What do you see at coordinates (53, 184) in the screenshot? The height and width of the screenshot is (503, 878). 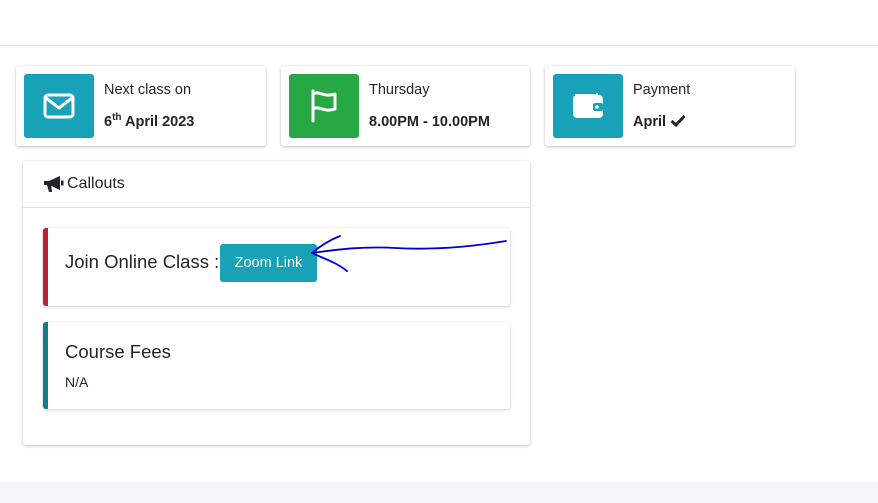 I see `megaphone-icon` at bounding box center [53, 184].